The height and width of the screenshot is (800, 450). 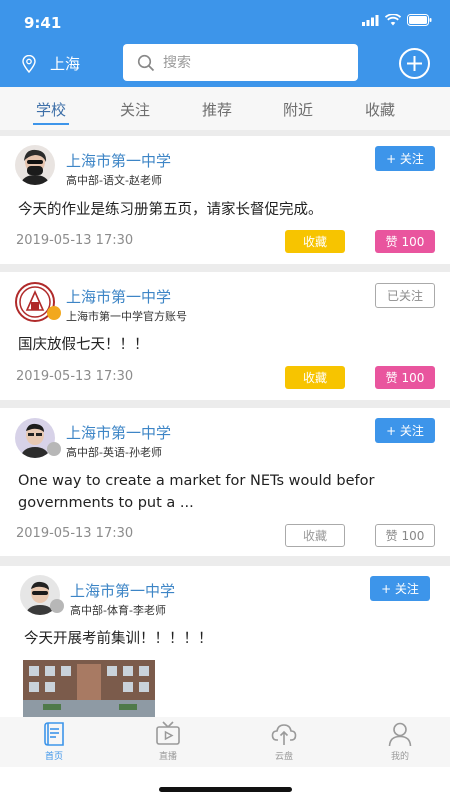 What do you see at coordinates (168, 733) in the screenshot?
I see `tv-icon` at bounding box center [168, 733].